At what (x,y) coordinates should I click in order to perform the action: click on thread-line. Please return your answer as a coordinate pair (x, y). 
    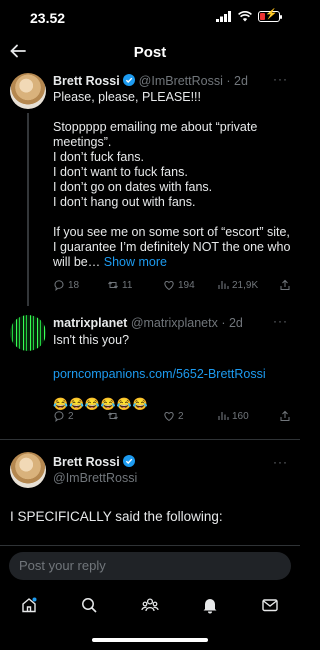
    Looking at the image, I should click on (28, 209).